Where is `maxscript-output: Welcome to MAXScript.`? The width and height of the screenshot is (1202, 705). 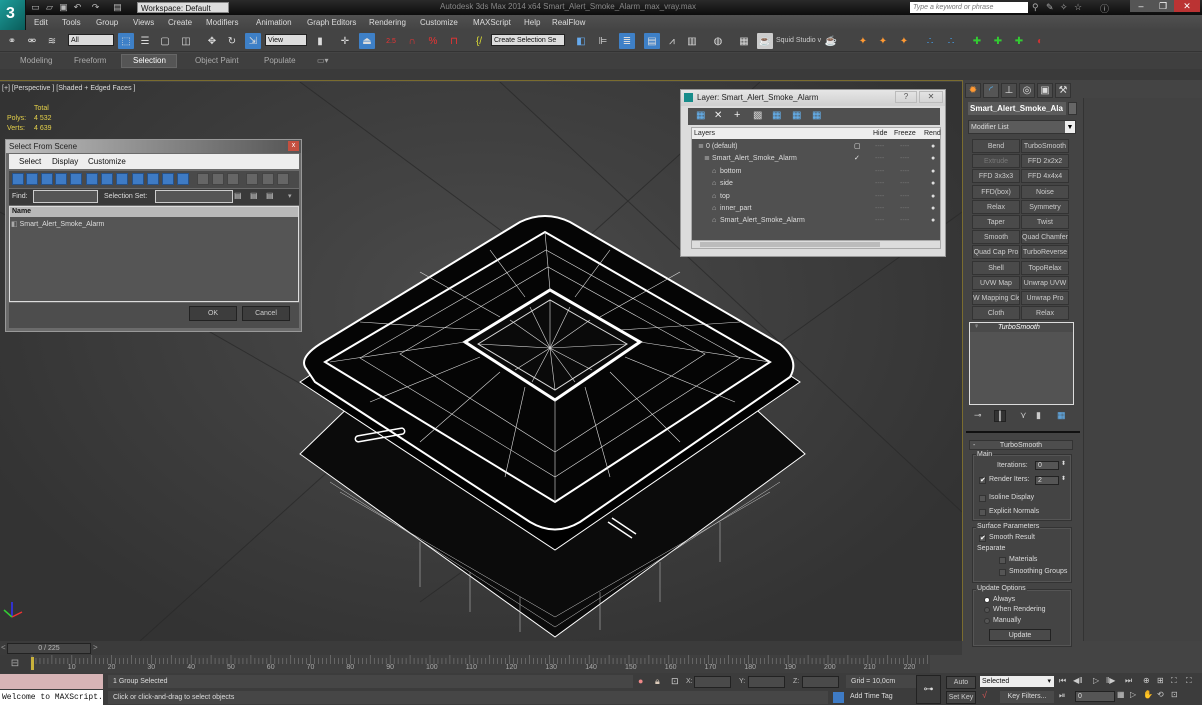
maxscript-output: Welcome to MAXScript. is located at coordinates (51, 697).